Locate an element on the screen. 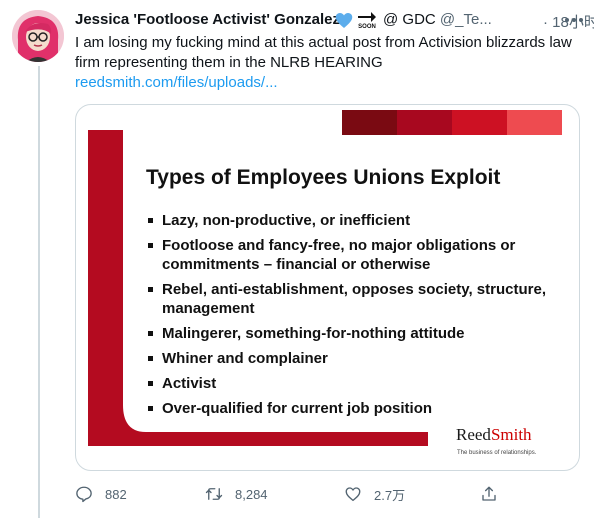 This screenshot has width=594, height=518. share-button is located at coordinates (495, 494).